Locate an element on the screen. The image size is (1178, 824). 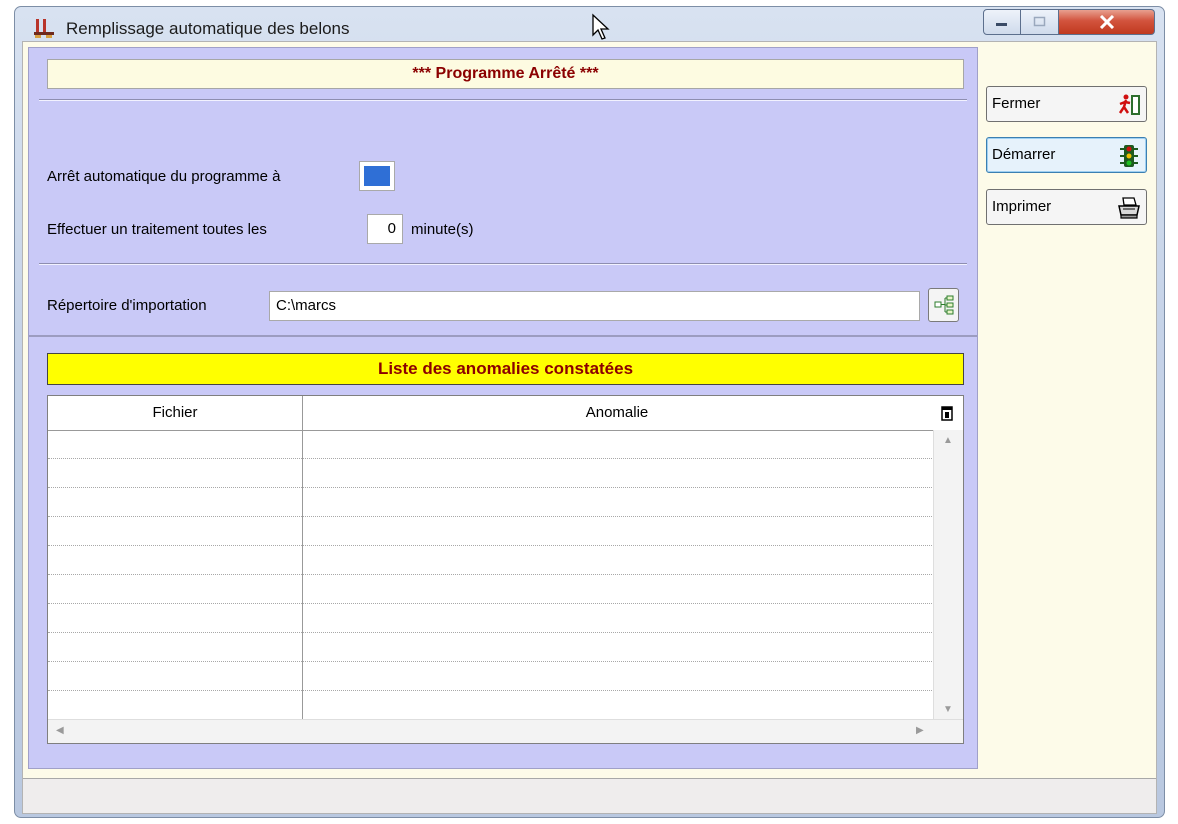
auto-stop-time-input is located at coordinates (377, 176).